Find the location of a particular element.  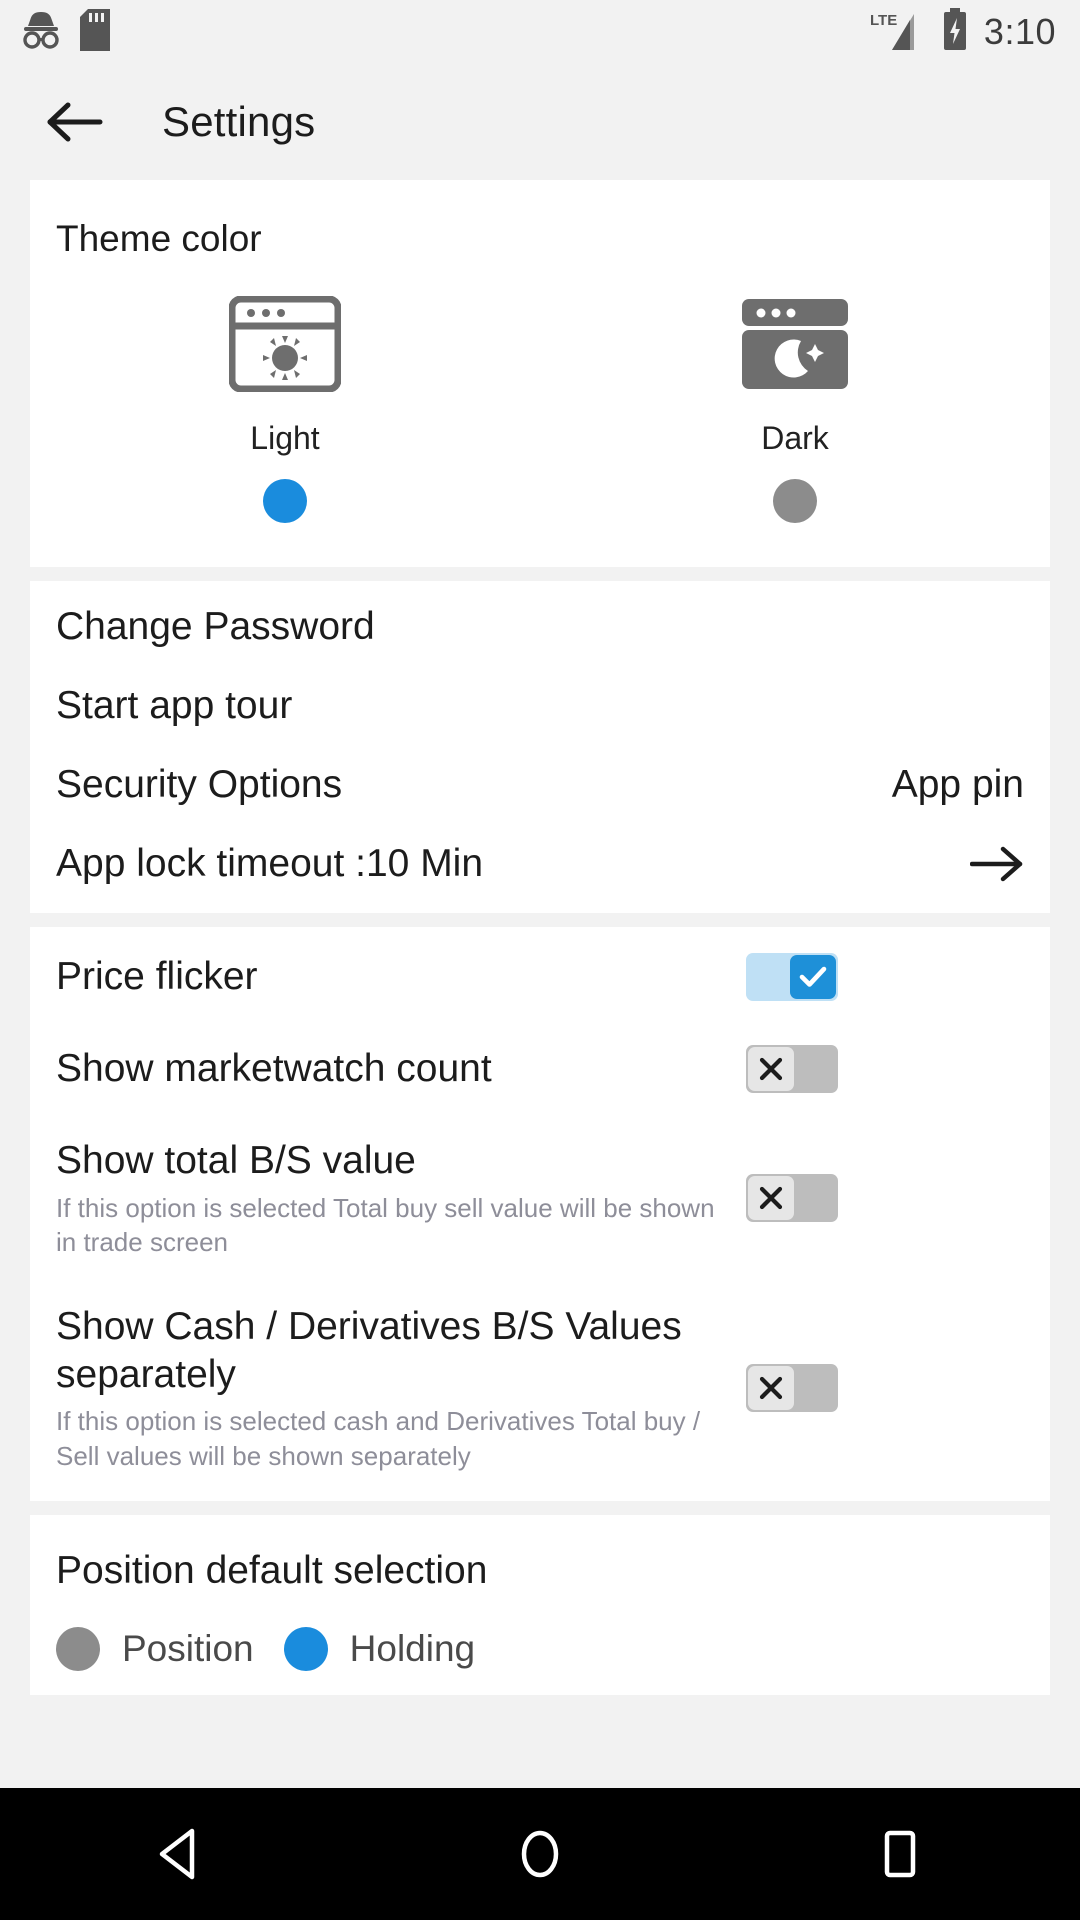

status-bar-left-icons is located at coordinates (64, 32).